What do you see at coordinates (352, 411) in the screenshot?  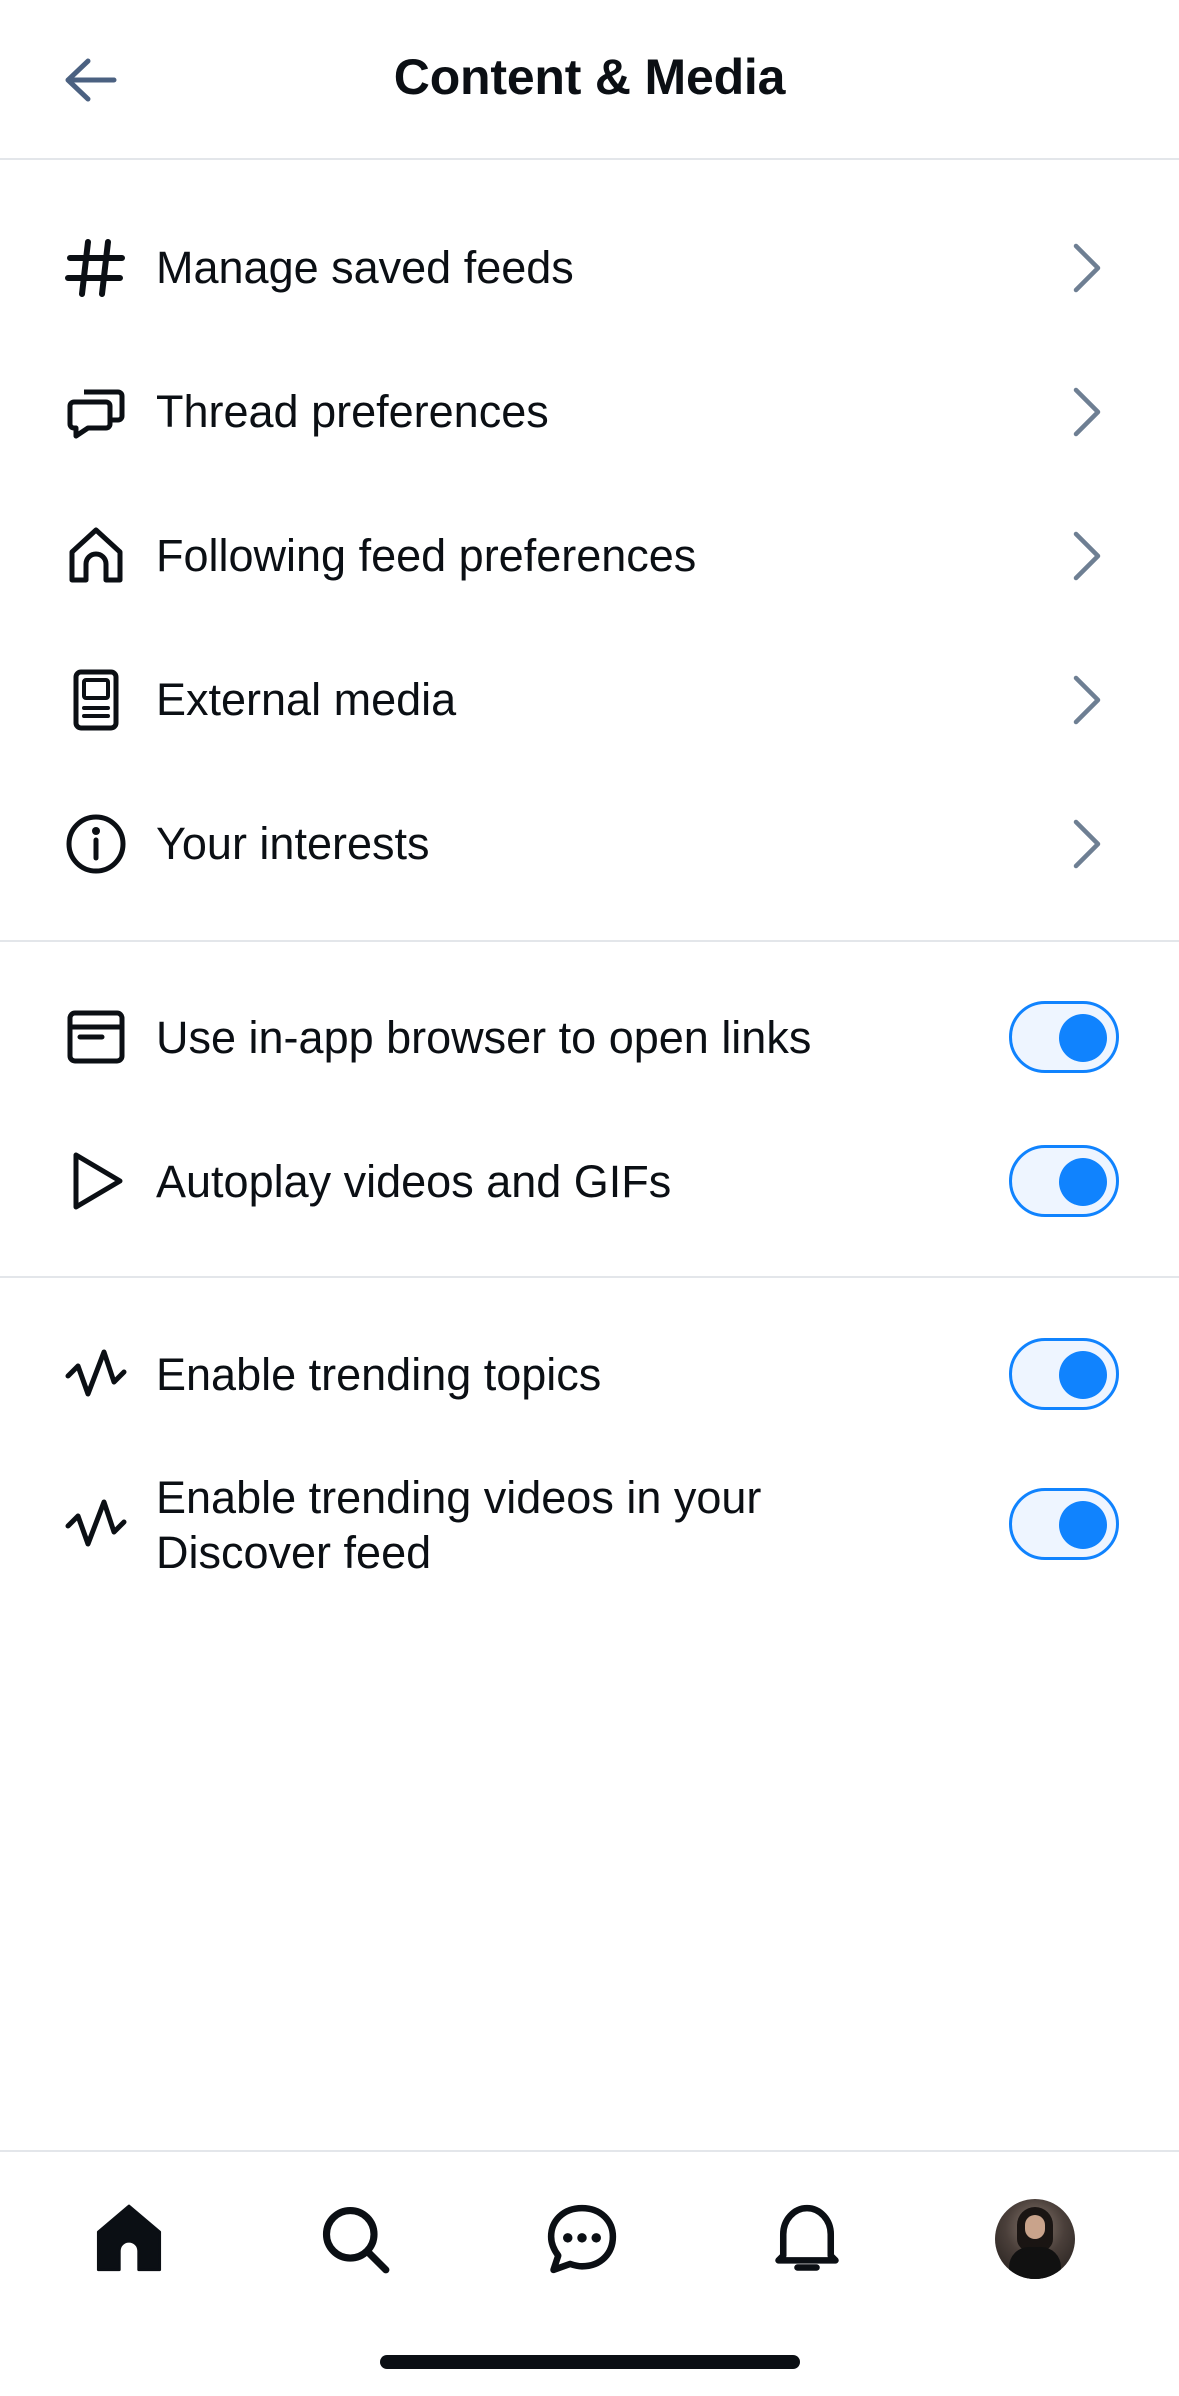 I see `row-label: Thread preferences` at bounding box center [352, 411].